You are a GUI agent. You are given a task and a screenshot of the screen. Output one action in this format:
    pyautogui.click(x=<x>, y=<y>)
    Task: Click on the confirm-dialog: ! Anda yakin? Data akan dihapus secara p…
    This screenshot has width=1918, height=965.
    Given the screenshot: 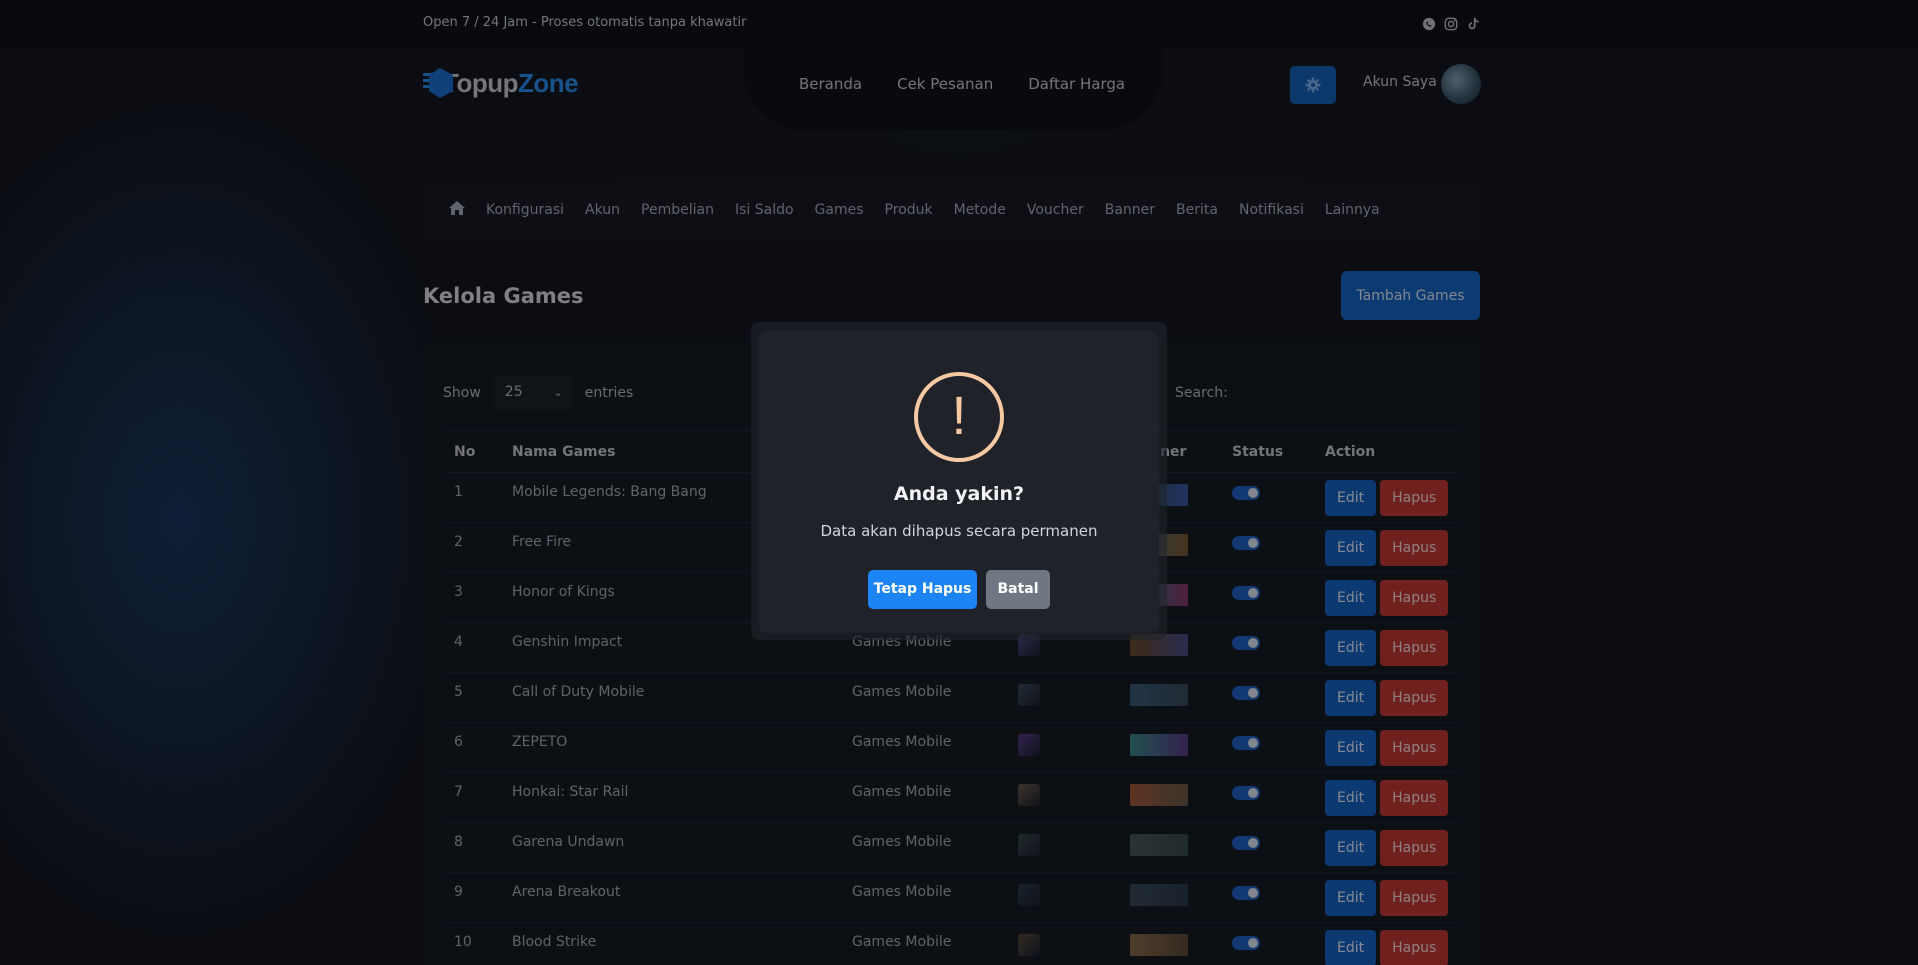 What is the action you would take?
    pyautogui.click(x=959, y=482)
    